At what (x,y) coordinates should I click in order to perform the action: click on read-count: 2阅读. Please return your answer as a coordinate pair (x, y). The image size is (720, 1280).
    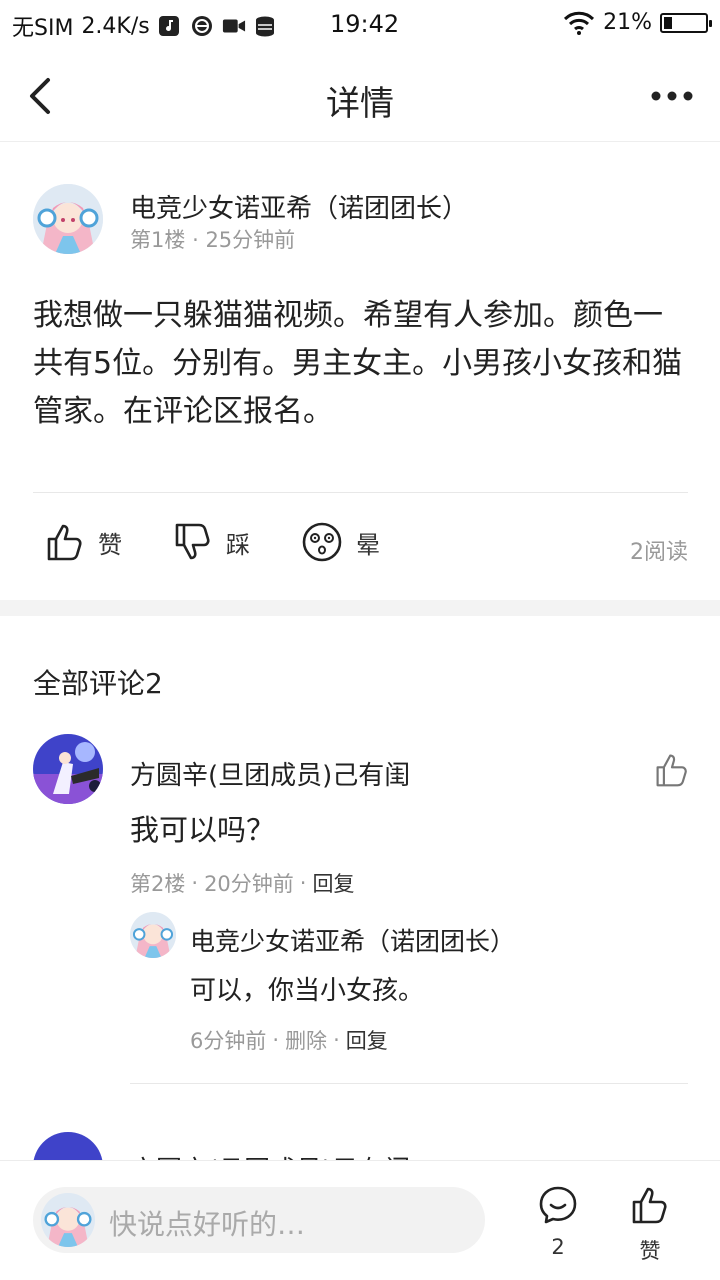
    Looking at the image, I should click on (659, 552).